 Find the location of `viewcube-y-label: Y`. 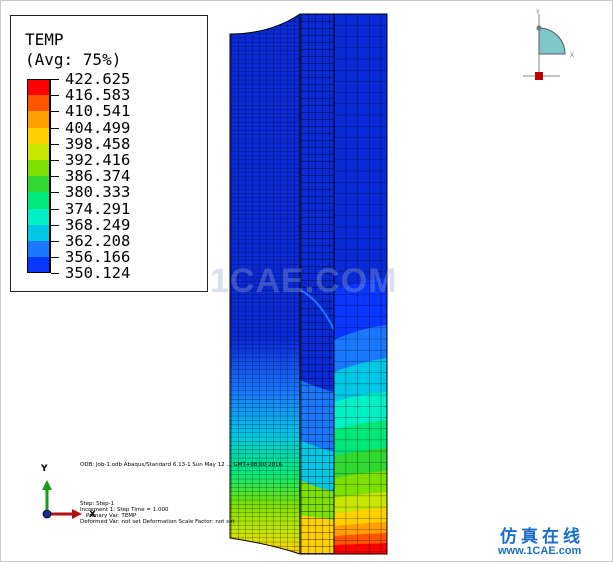

viewcube-y-label: Y is located at coordinates (537, 12).